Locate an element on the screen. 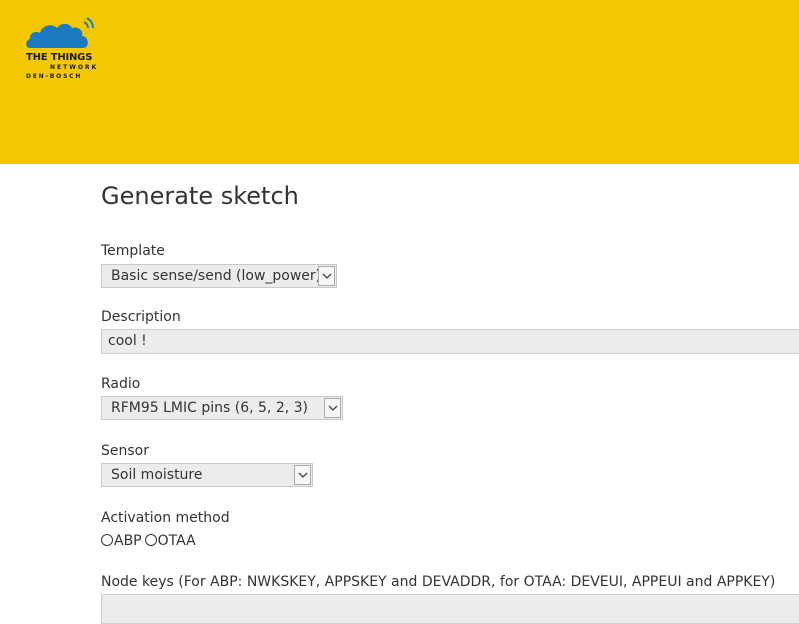 The image size is (799, 624). radio-label: Radio is located at coordinates (121, 384).